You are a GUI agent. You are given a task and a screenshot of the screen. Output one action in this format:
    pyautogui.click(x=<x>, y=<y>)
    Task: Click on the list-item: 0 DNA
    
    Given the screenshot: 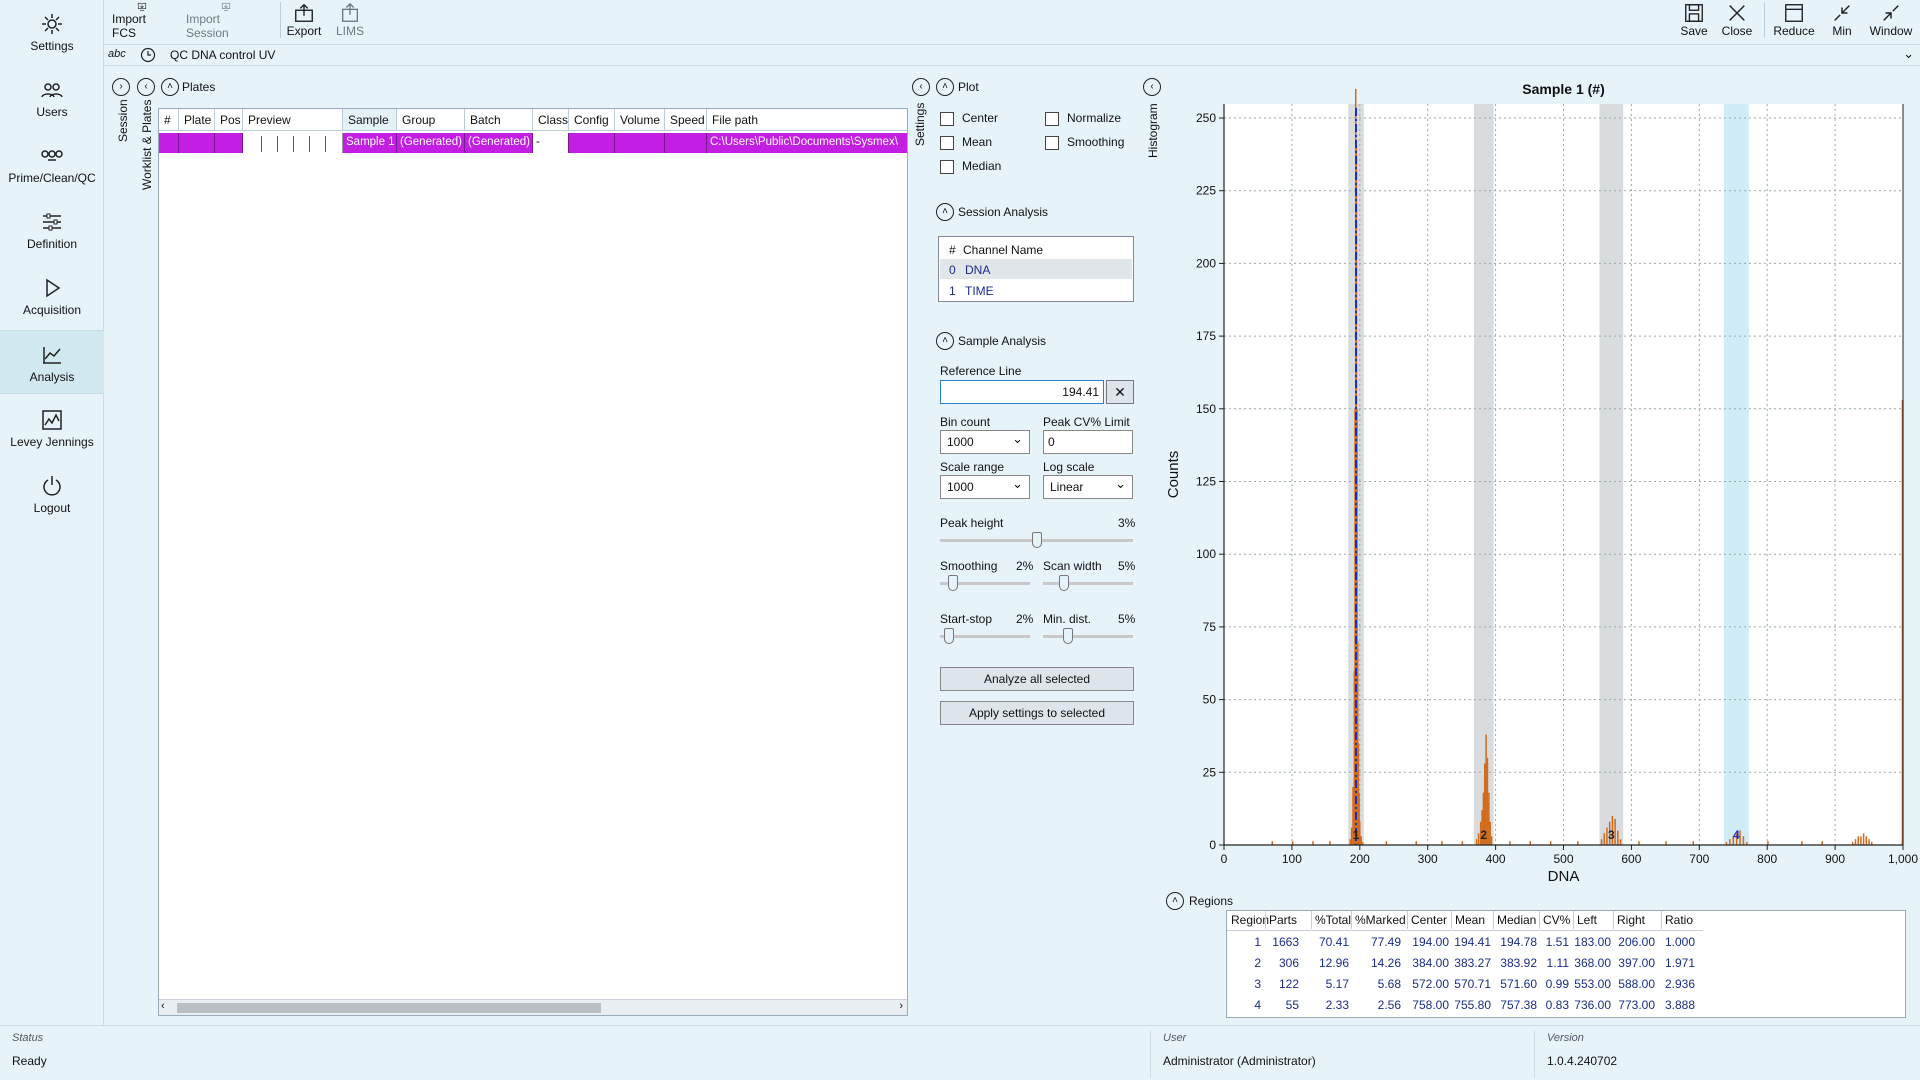 What is the action you would take?
    pyautogui.click(x=1036, y=269)
    